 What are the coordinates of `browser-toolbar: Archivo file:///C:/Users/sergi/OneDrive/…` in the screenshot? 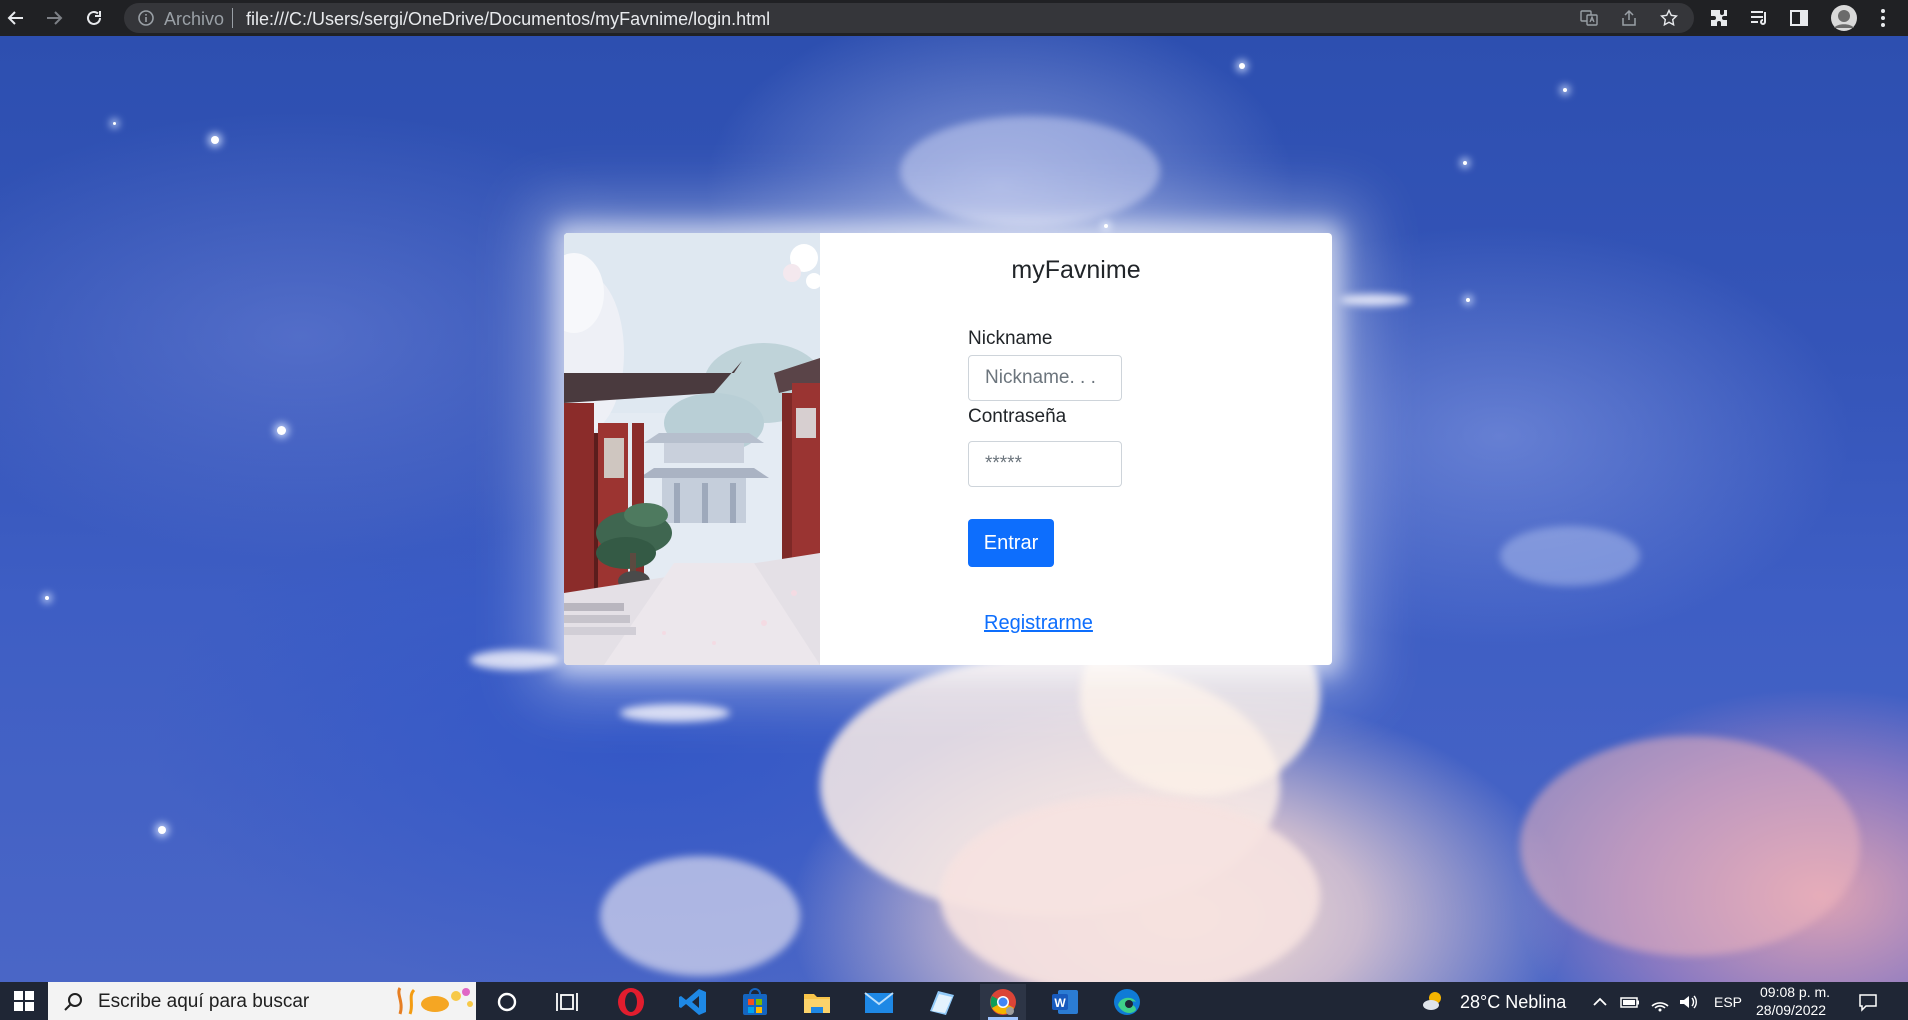 It's located at (954, 18).